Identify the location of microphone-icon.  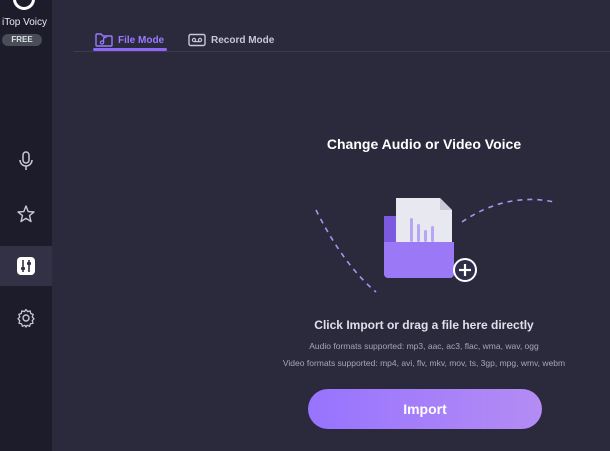
(26, 160).